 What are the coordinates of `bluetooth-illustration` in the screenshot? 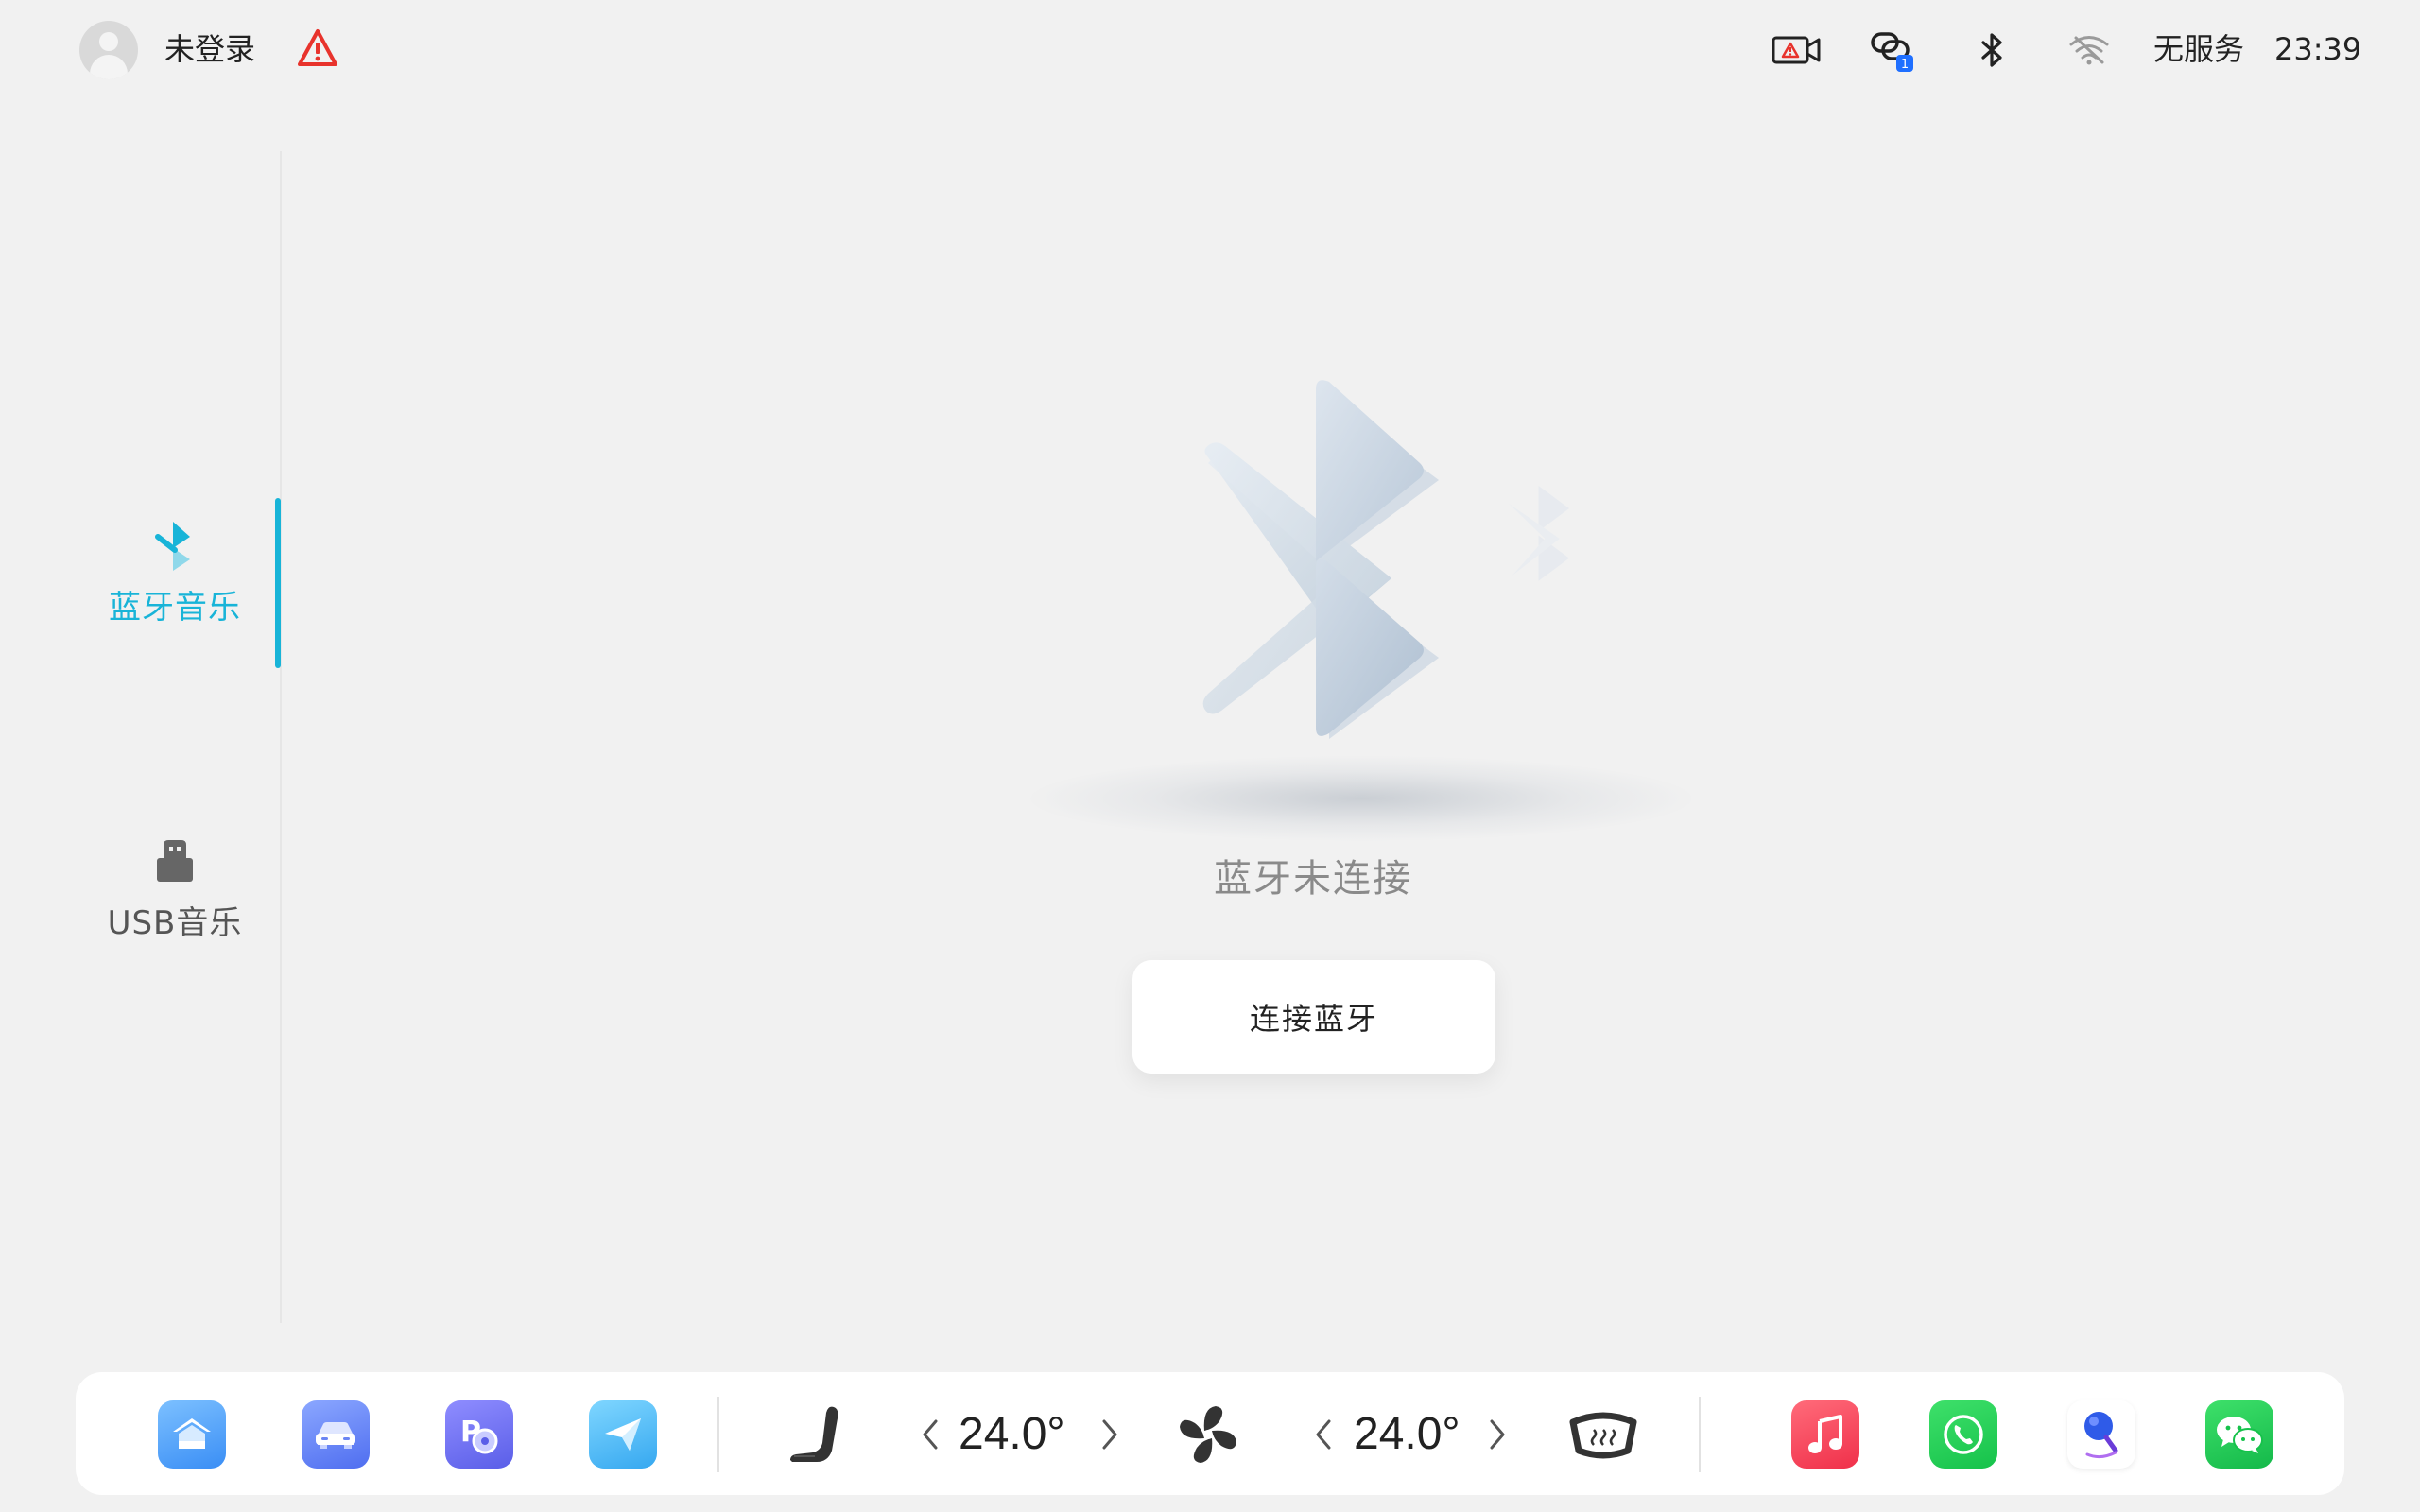 It's located at (1386, 559).